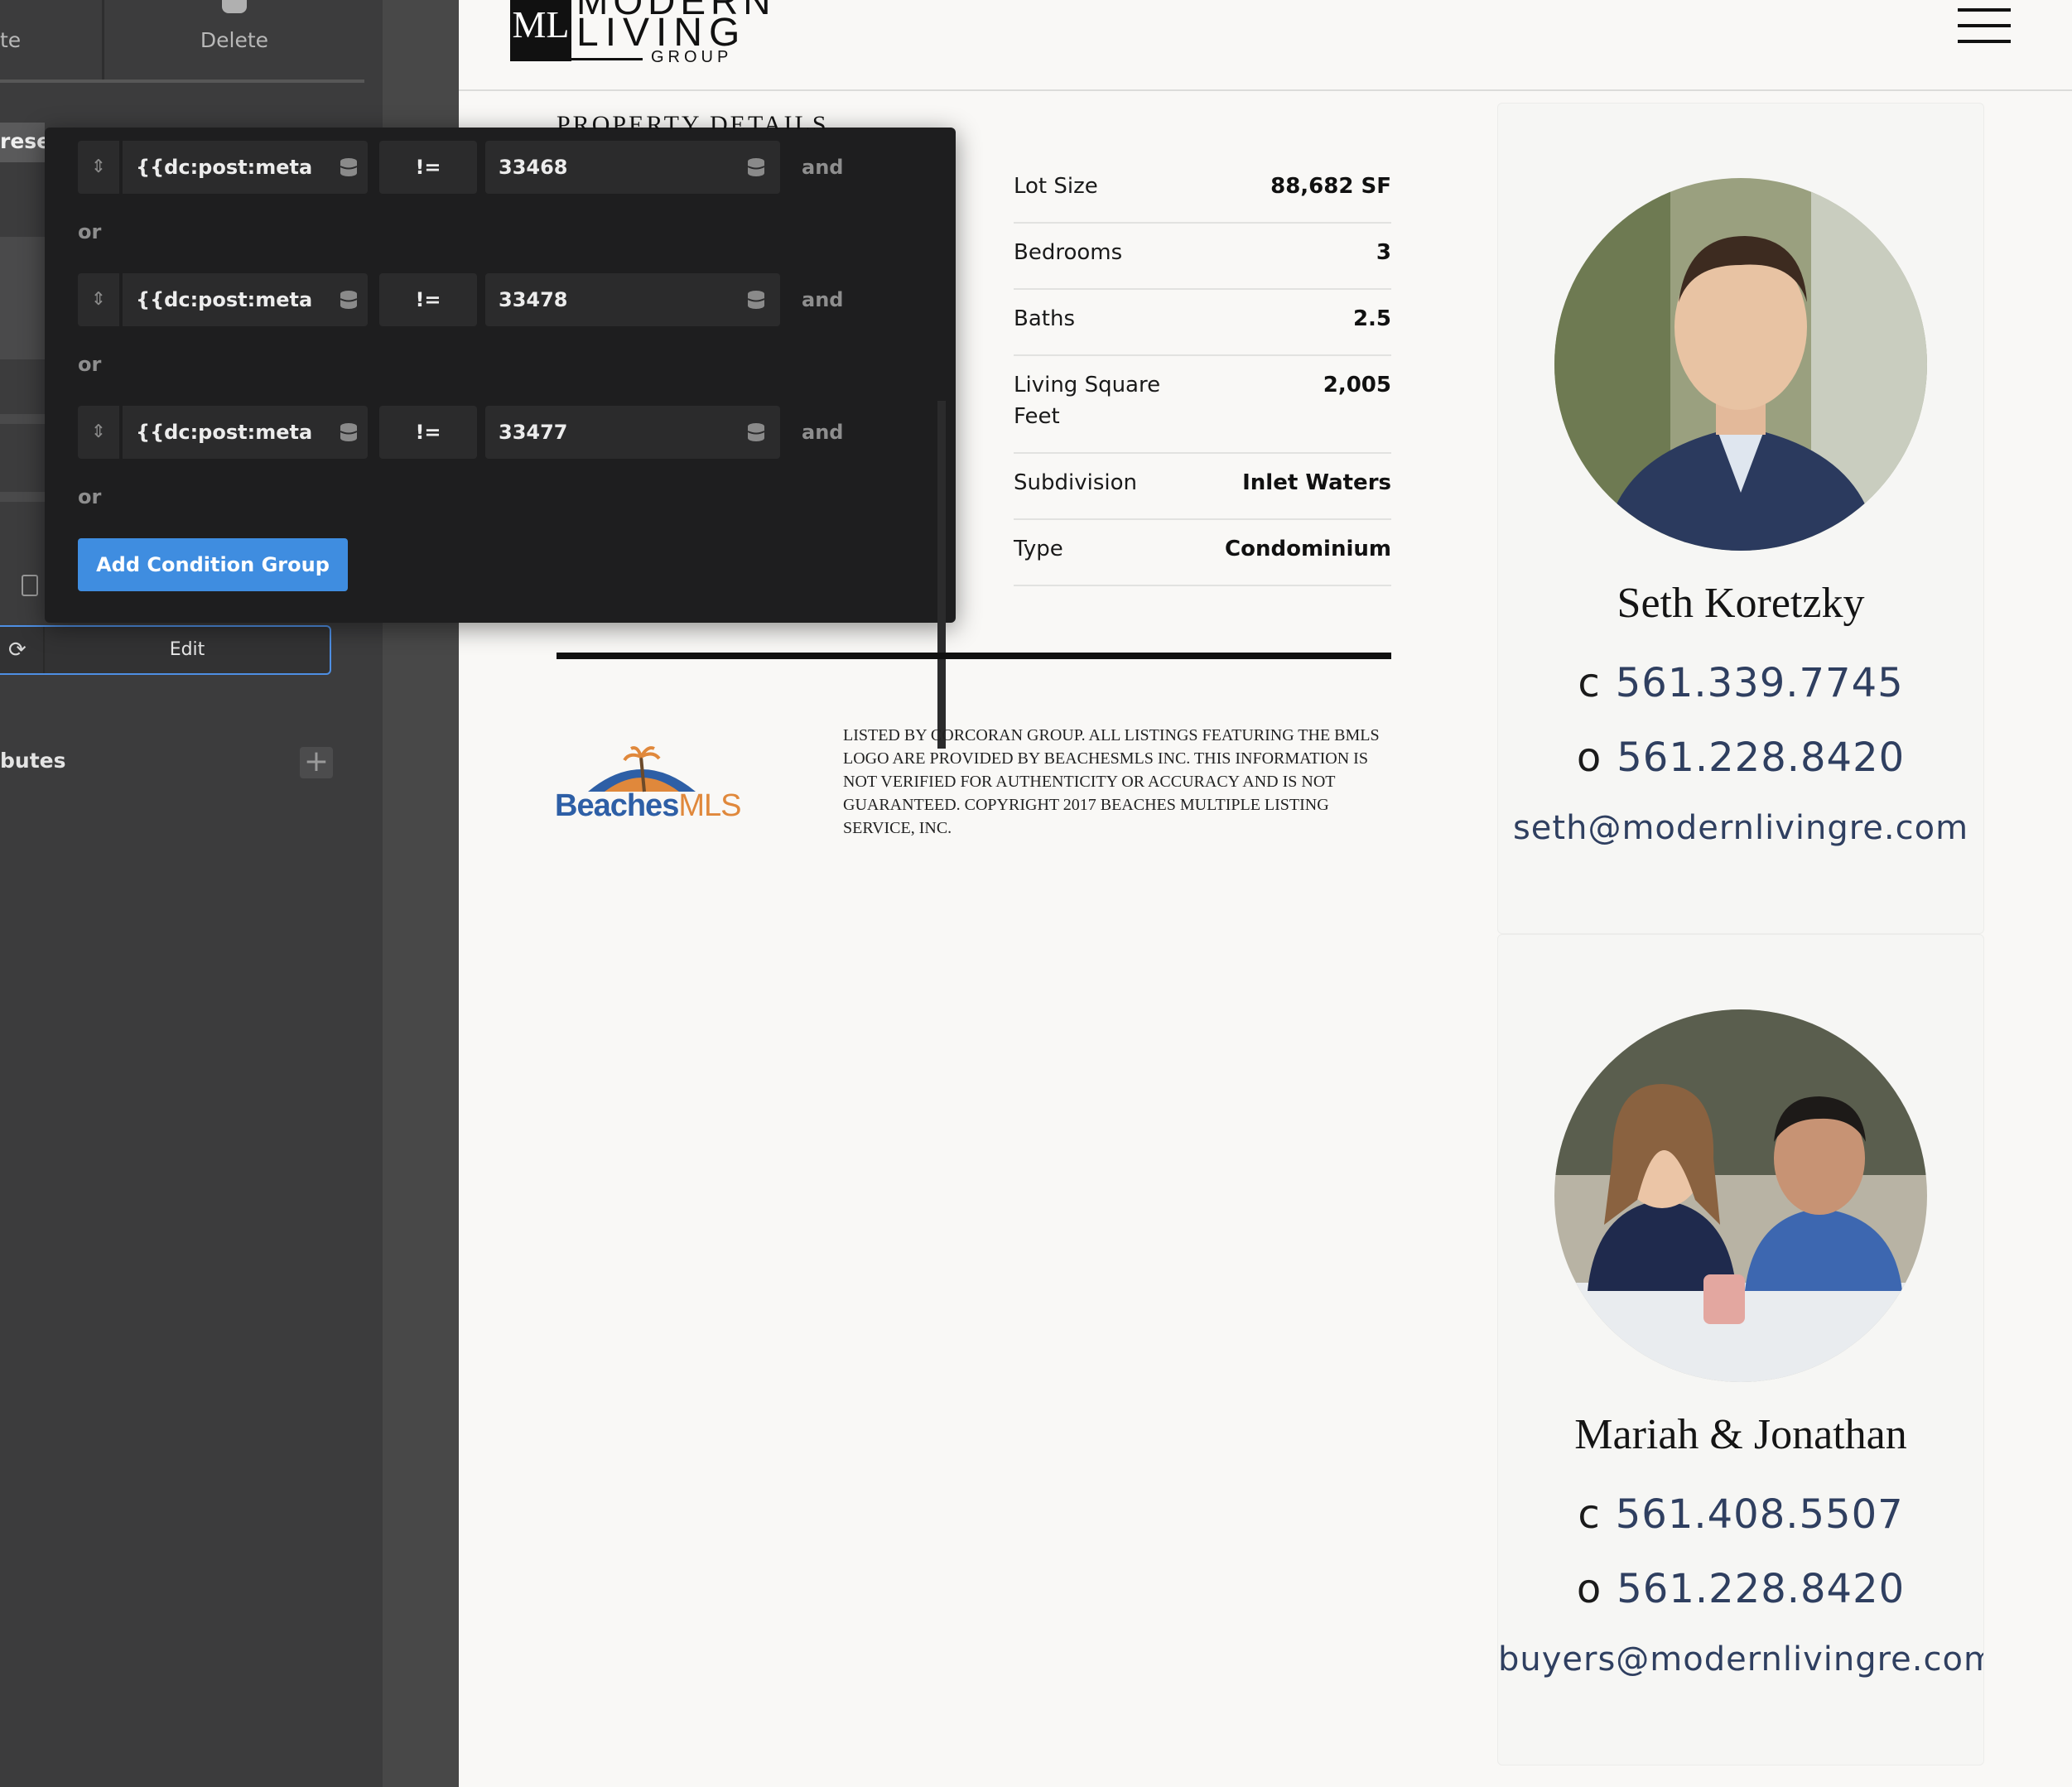 Image resolution: width=2072 pixels, height=1787 pixels. What do you see at coordinates (1308, 549) in the screenshot?
I see `detail-value: Condominium` at bounding box center [1308, 549].